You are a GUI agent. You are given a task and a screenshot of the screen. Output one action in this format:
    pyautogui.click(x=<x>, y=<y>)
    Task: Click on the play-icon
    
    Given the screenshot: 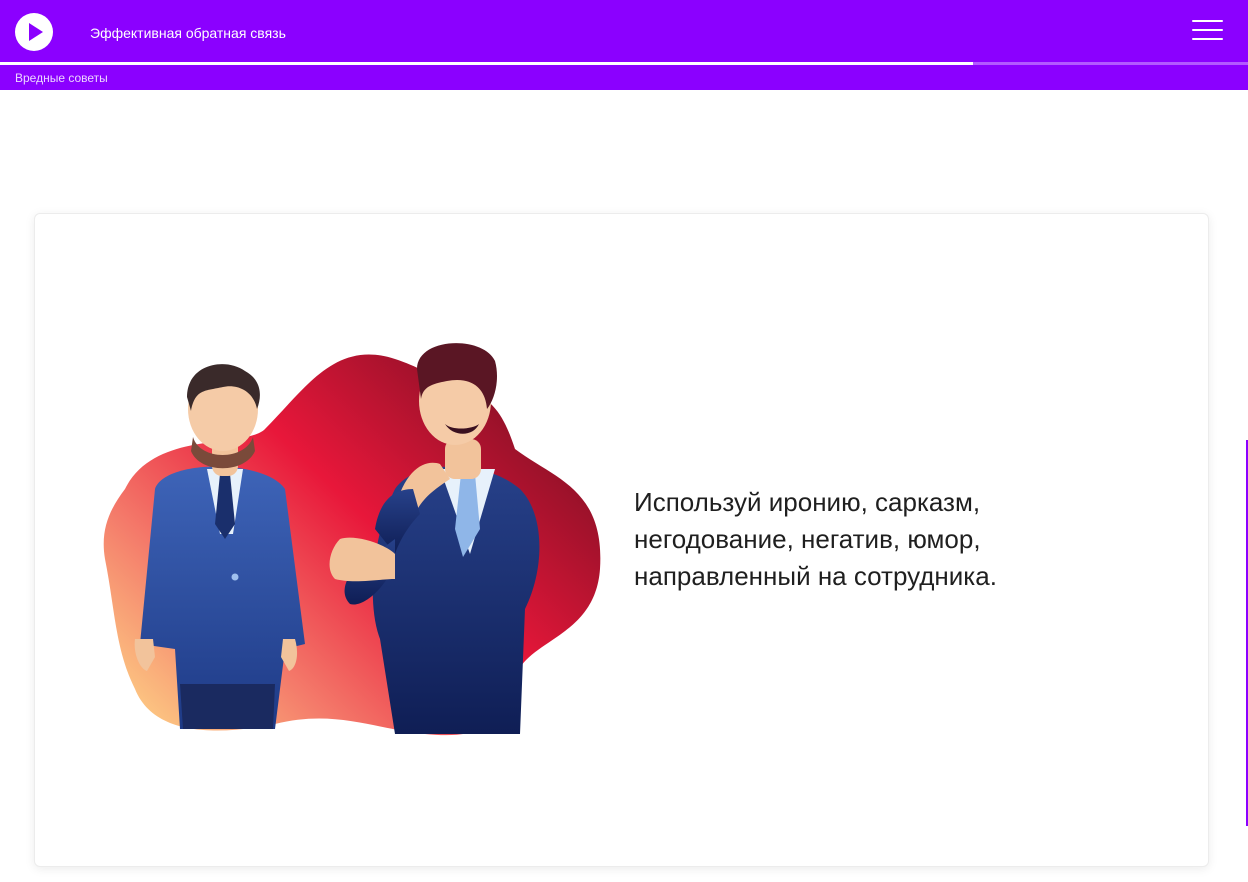 What is the action you would take?
    pyautogui.click(x=36, y=32)
    